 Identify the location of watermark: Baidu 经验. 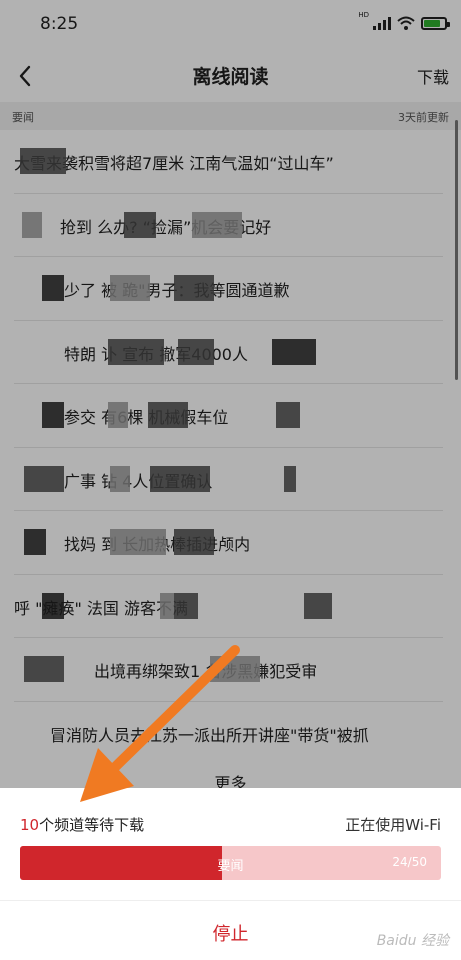
(412, 941).